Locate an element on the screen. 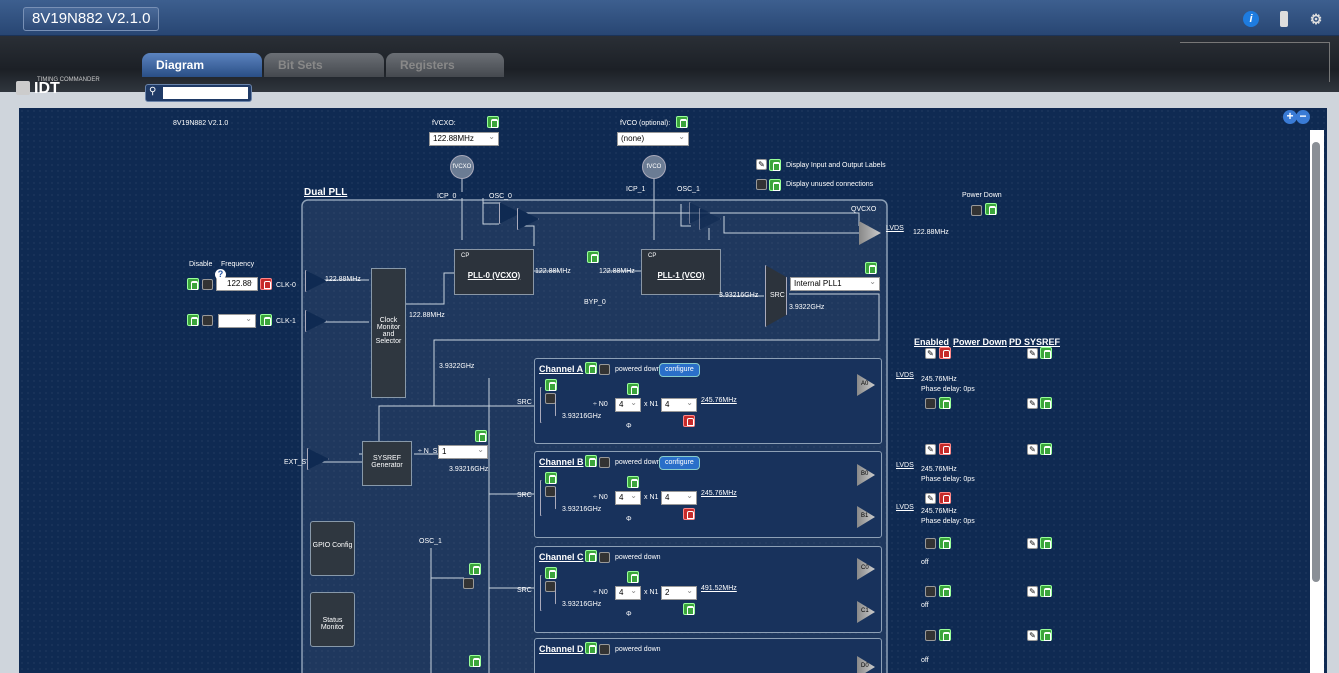 This screenshot has height=673, width=1339. fvcxo-lock is located at coordinates (493, 122).